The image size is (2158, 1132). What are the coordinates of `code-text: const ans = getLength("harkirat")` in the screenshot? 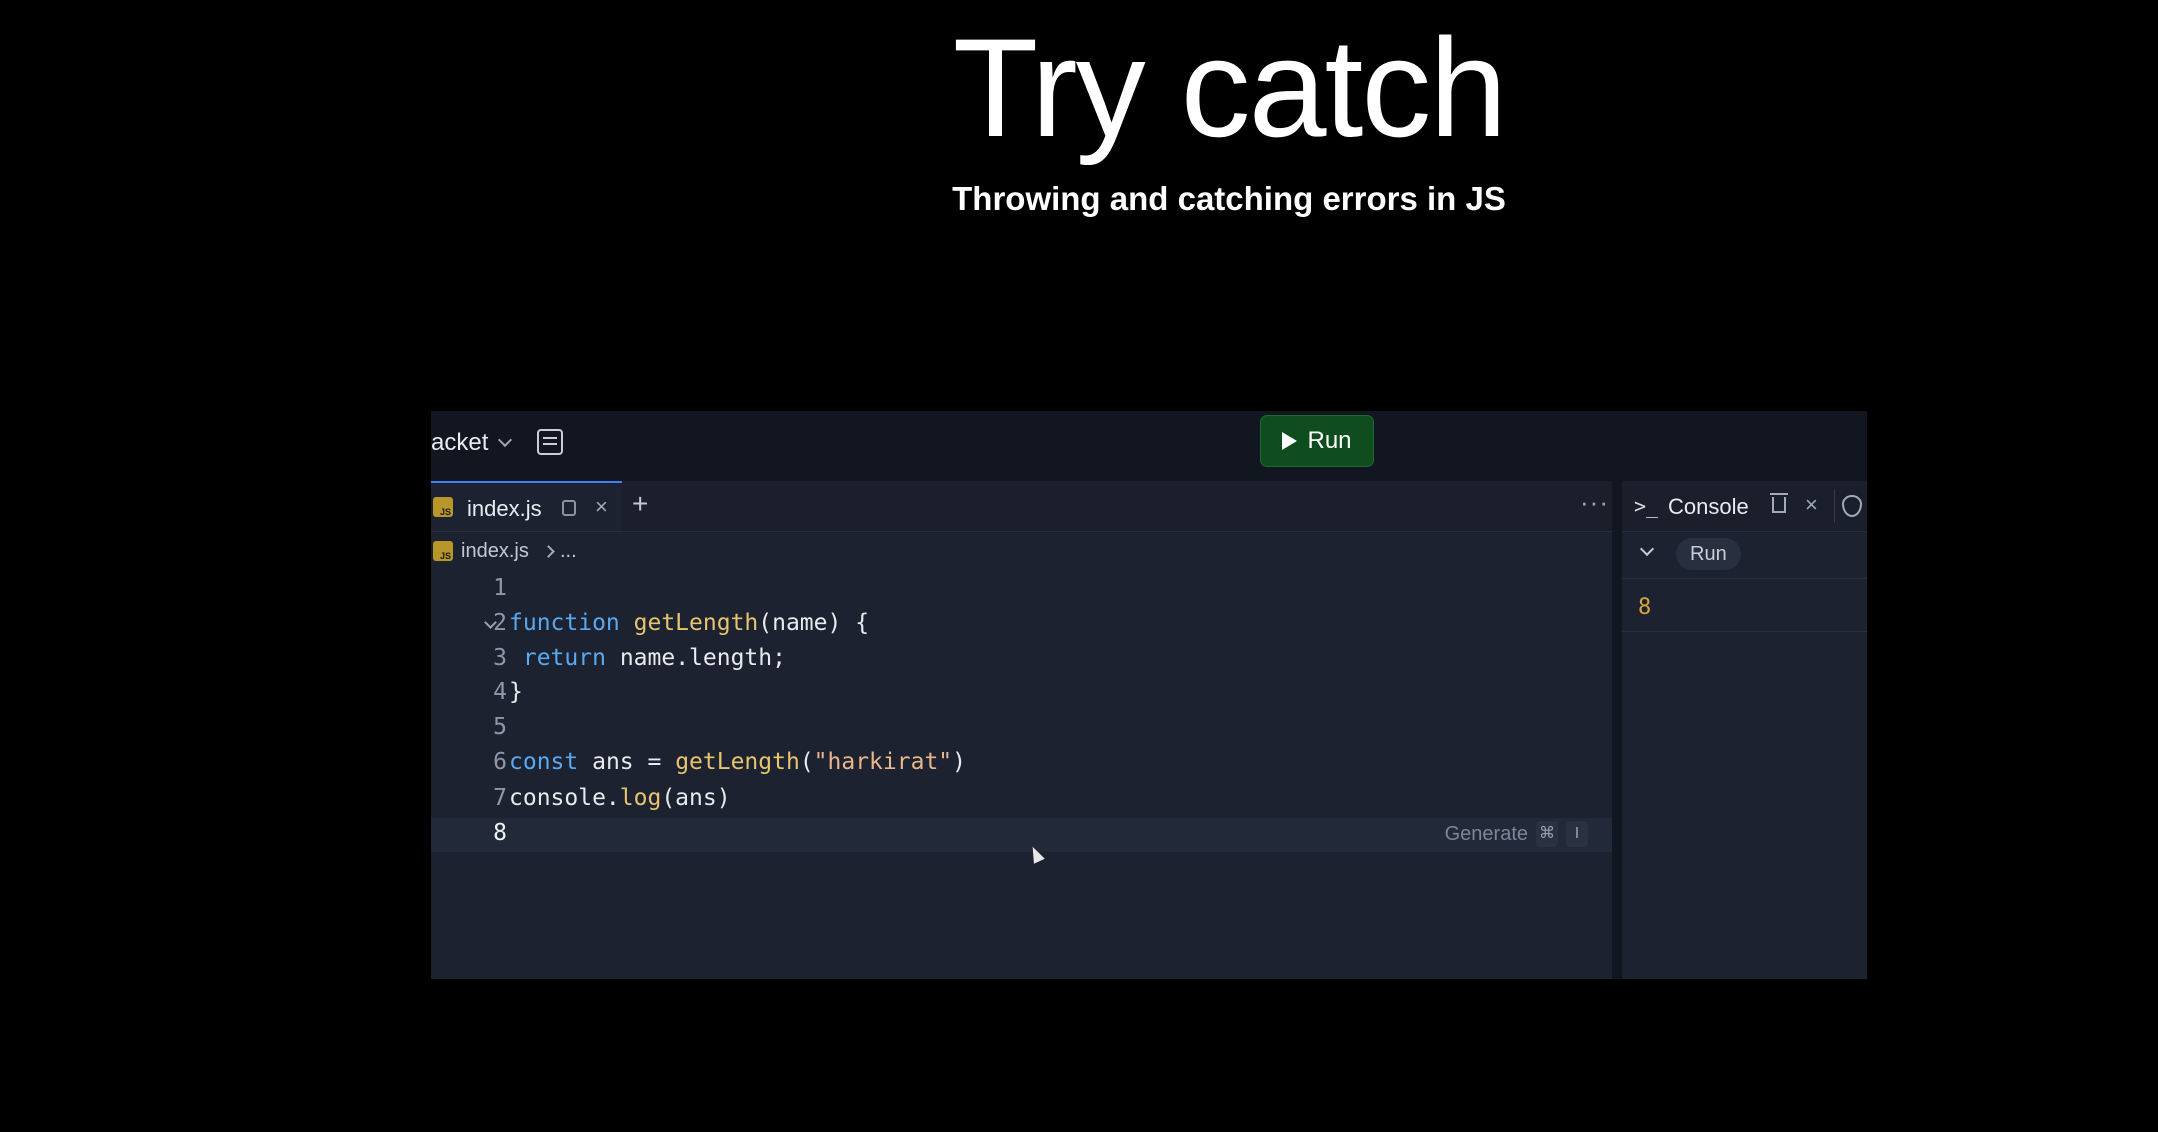 It's located at (737, 762).